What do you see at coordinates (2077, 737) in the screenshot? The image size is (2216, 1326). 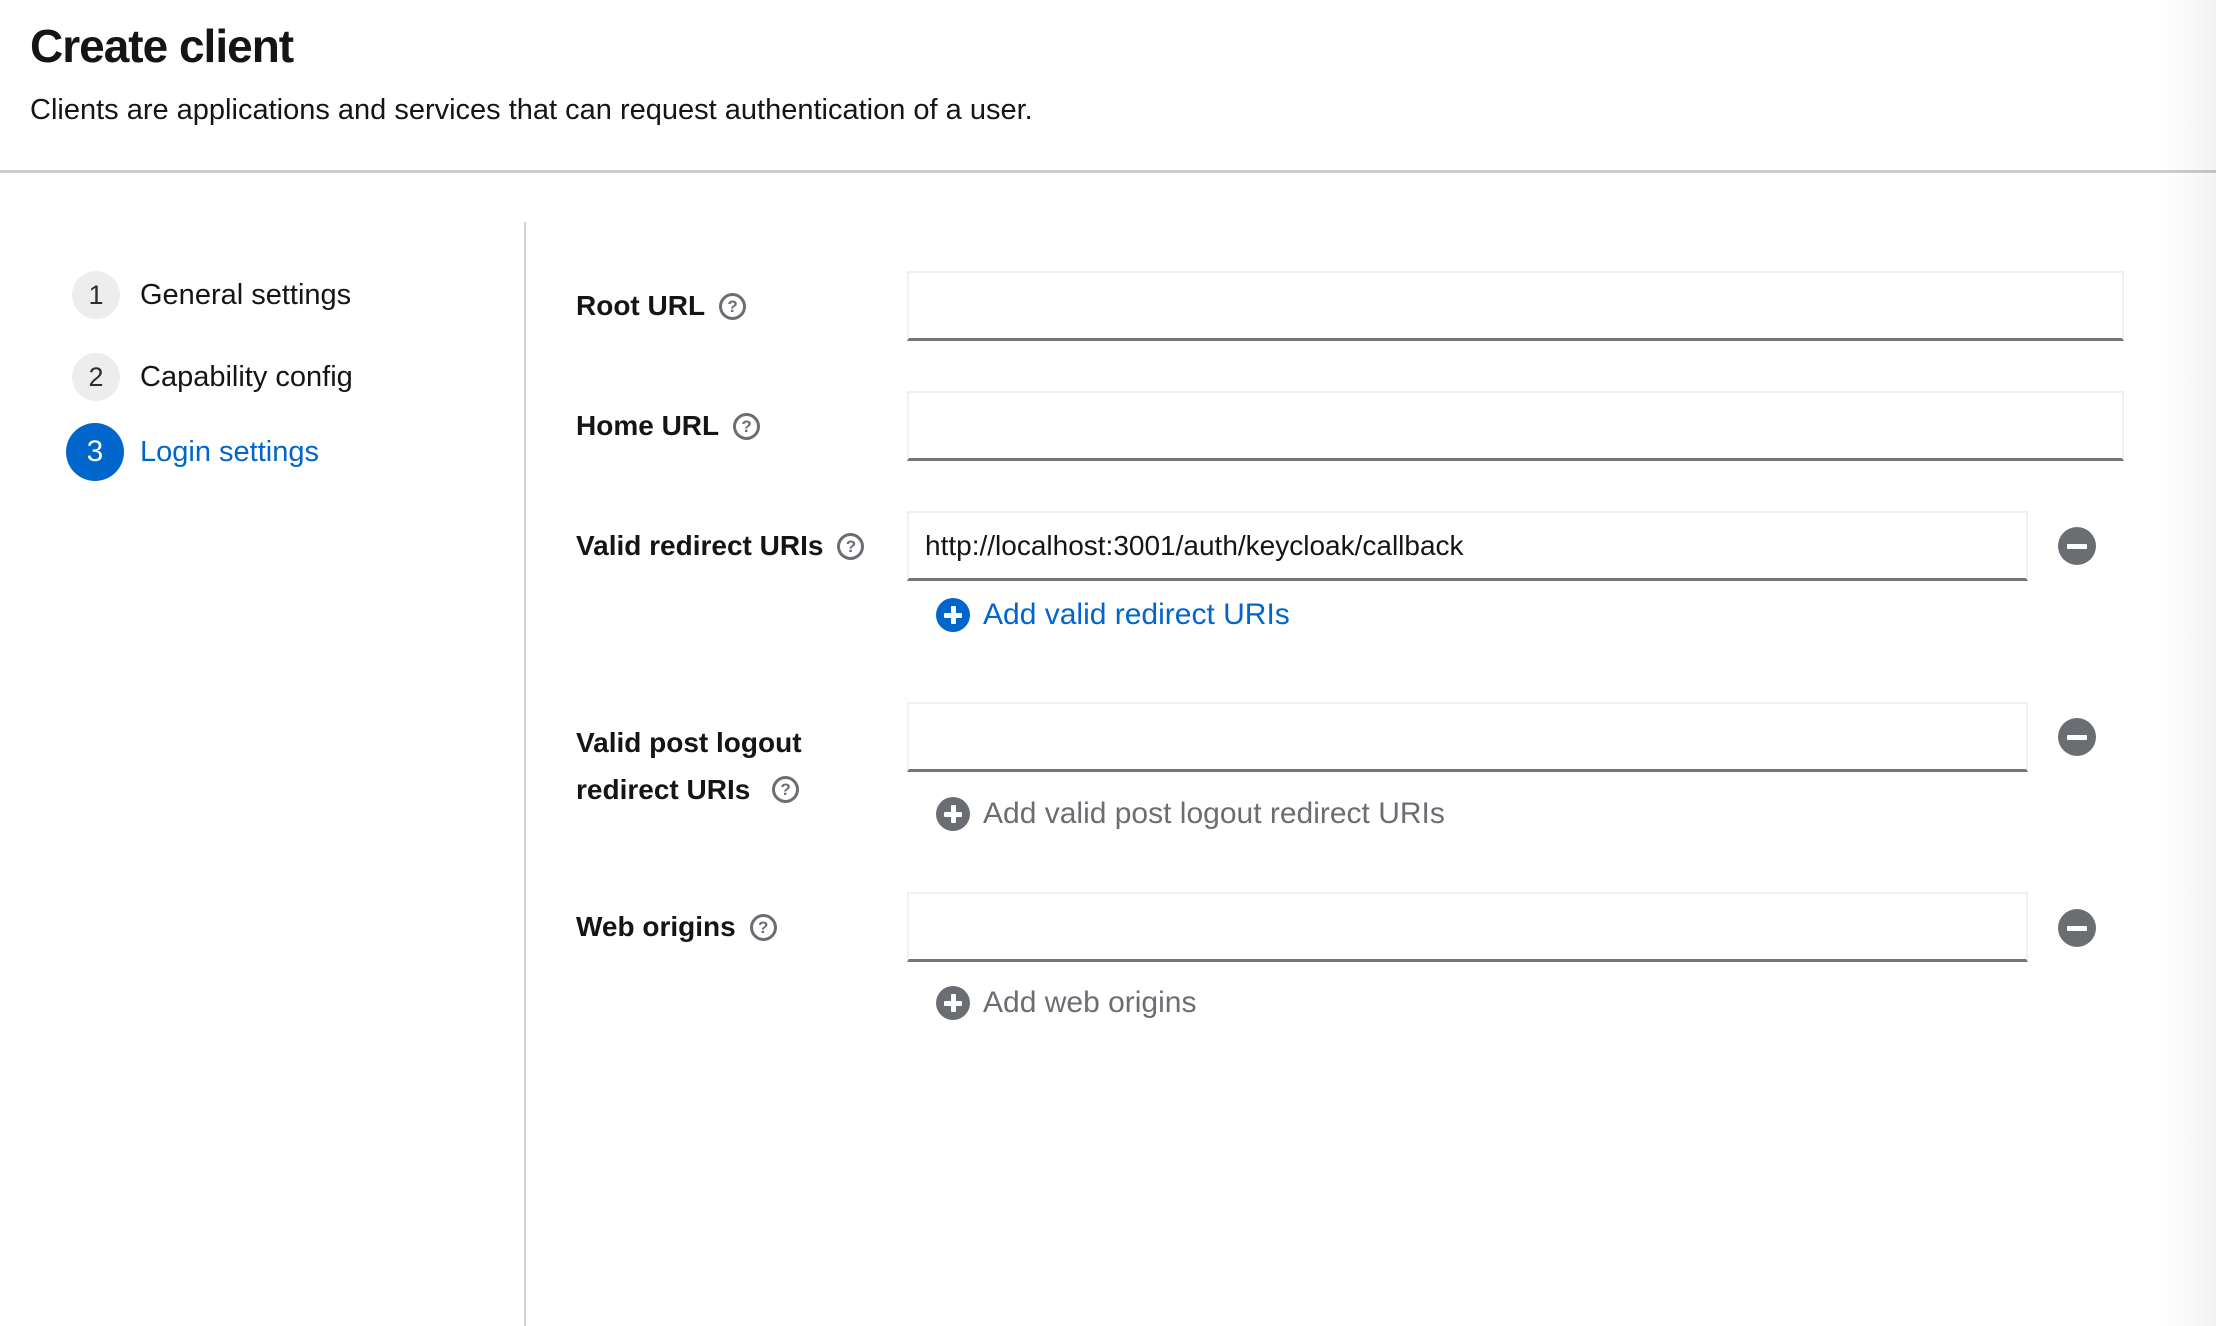 I see `remove-valid-post-logout-redirect-uri-button` at bounding box center [2077, 737].